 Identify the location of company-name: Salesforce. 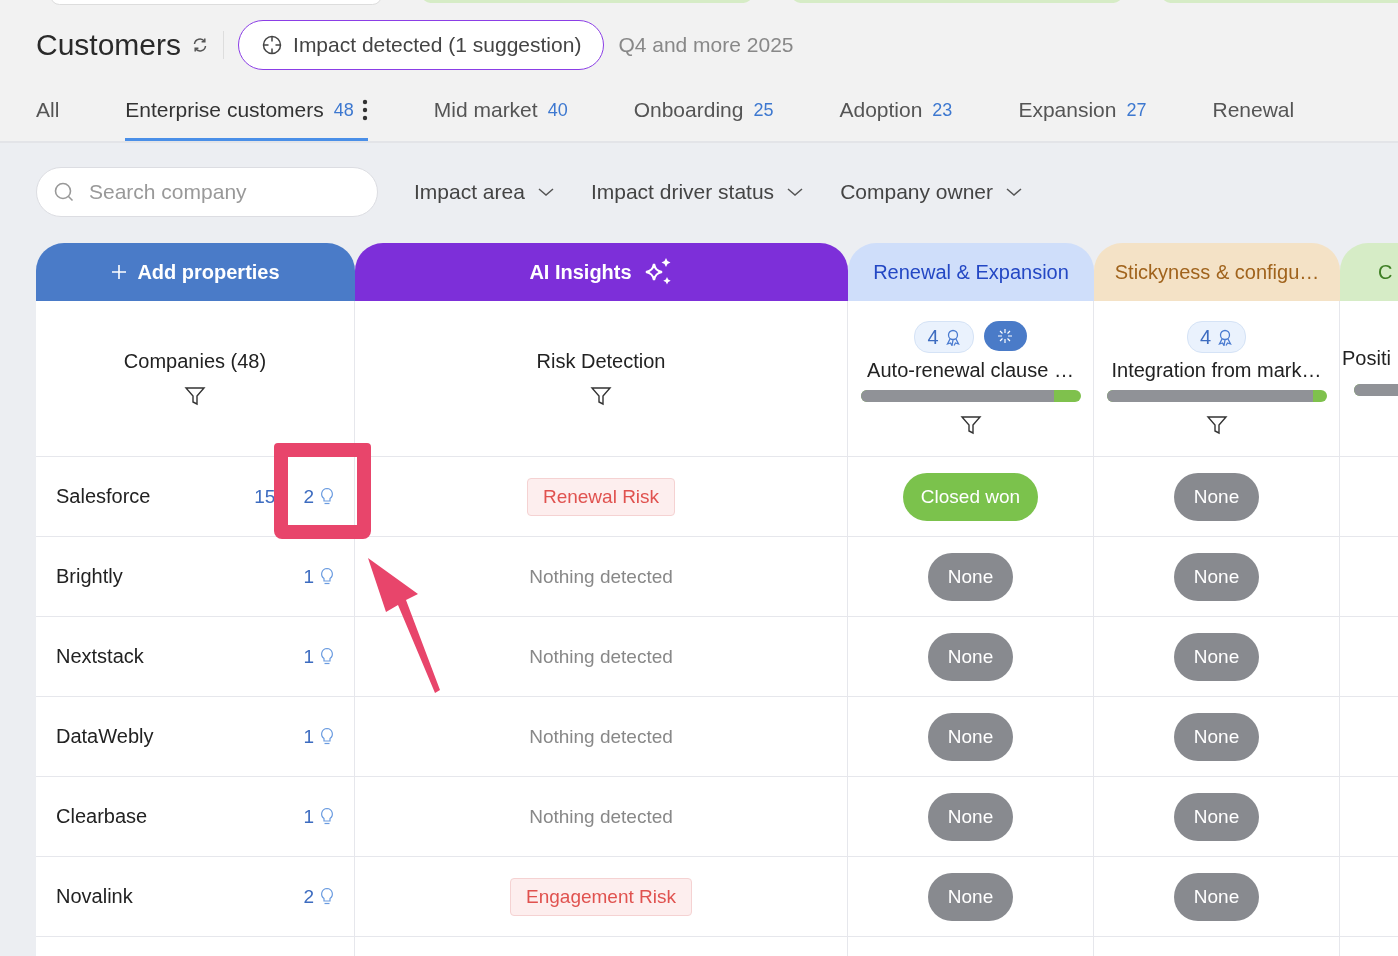
(103, 496).